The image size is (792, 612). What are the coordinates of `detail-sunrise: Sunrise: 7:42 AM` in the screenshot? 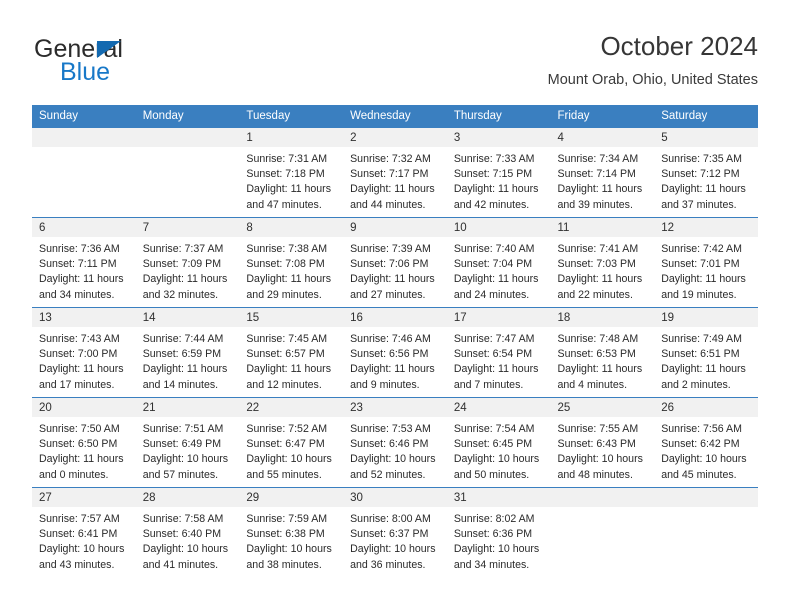 It's located at (701, 249).